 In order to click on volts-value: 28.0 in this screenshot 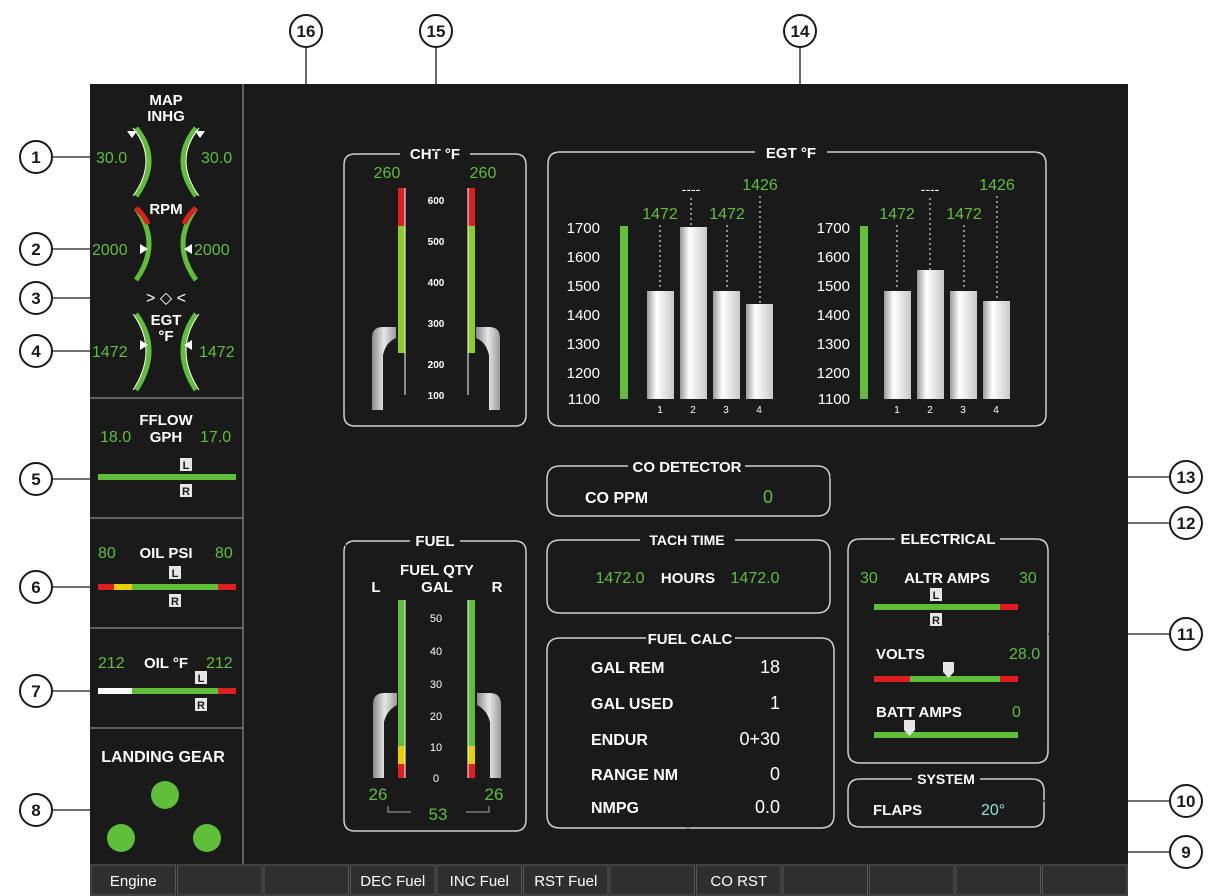, I will do `click(1024, 654)`.